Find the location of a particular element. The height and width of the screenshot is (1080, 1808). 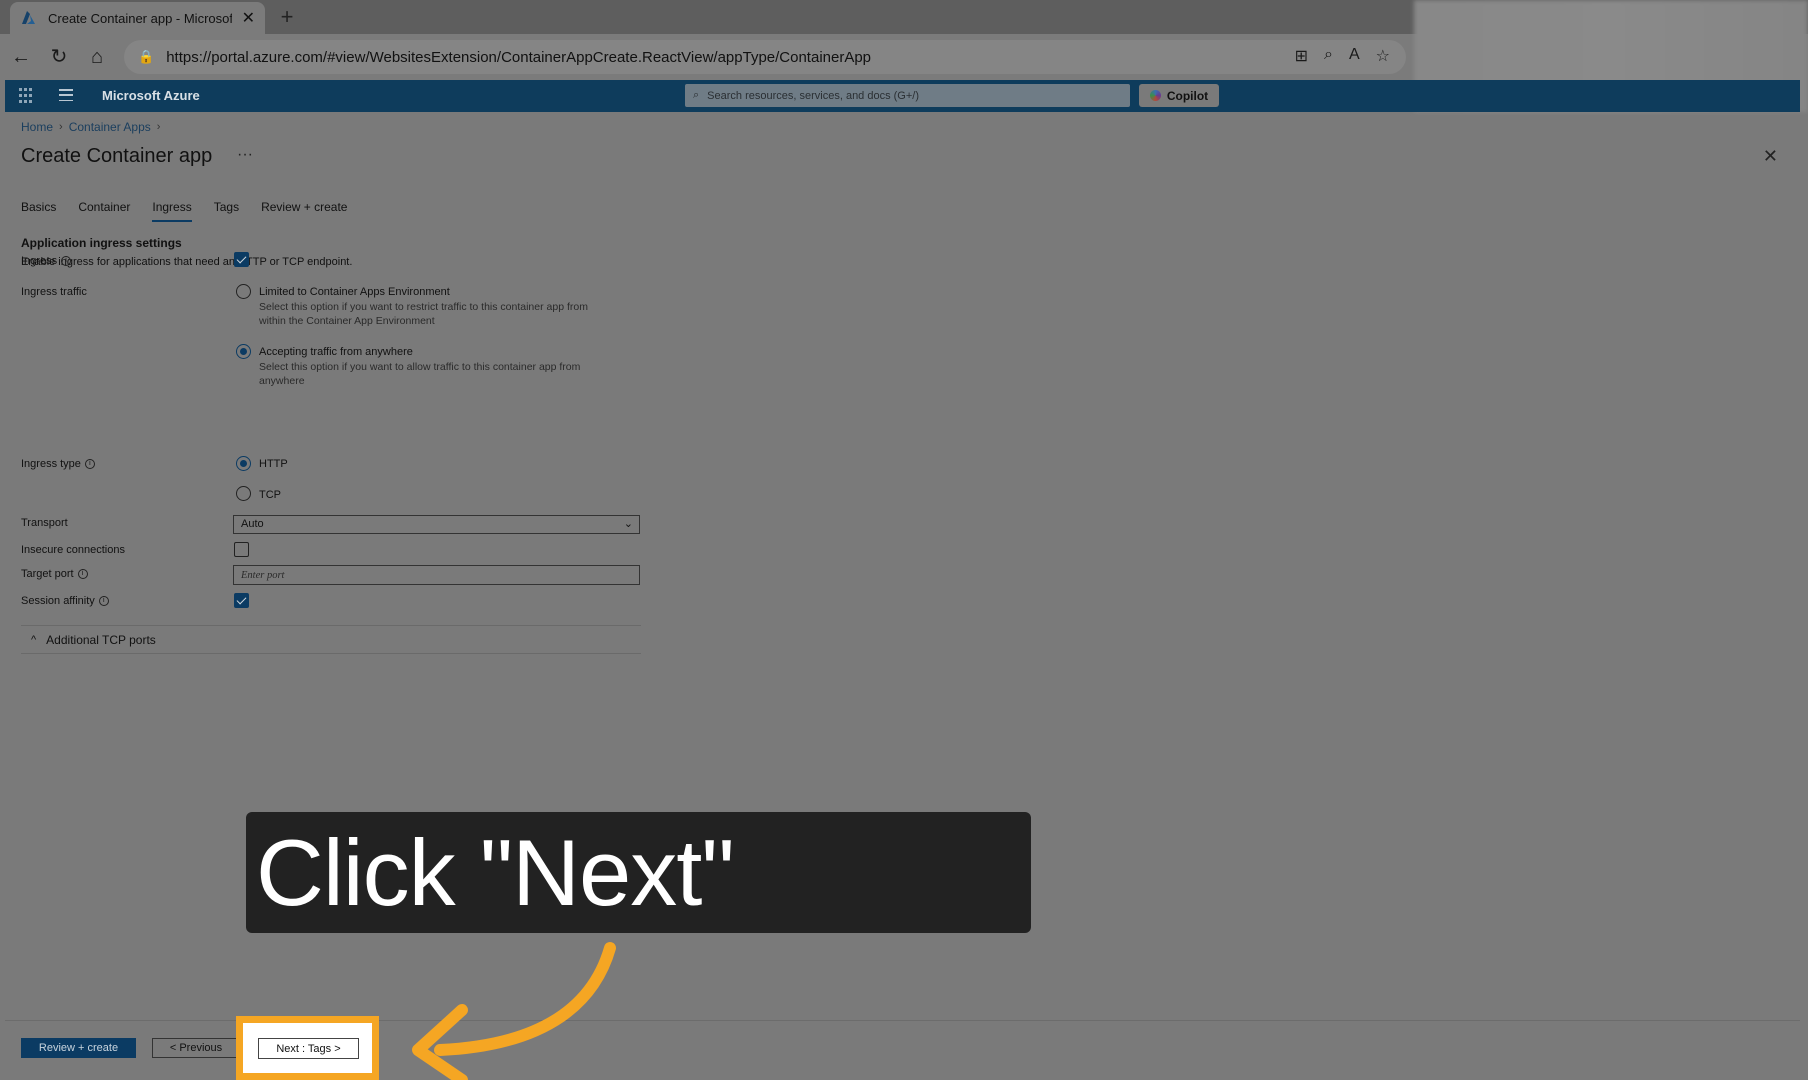

refresh-icon: ↻ is located at coordinates (59, 57).